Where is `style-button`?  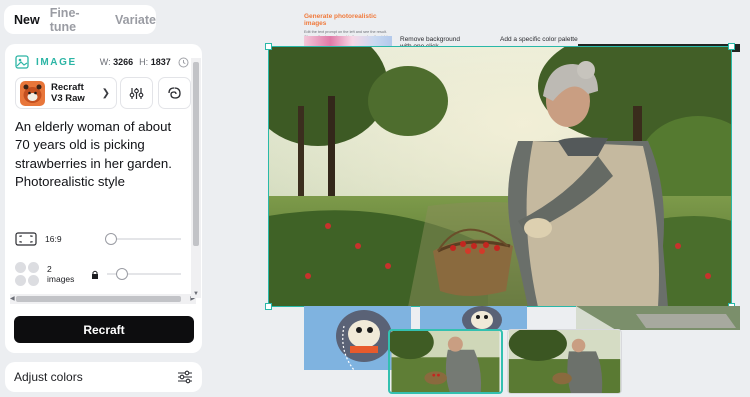 style-button is located at coordinates (174, 93).